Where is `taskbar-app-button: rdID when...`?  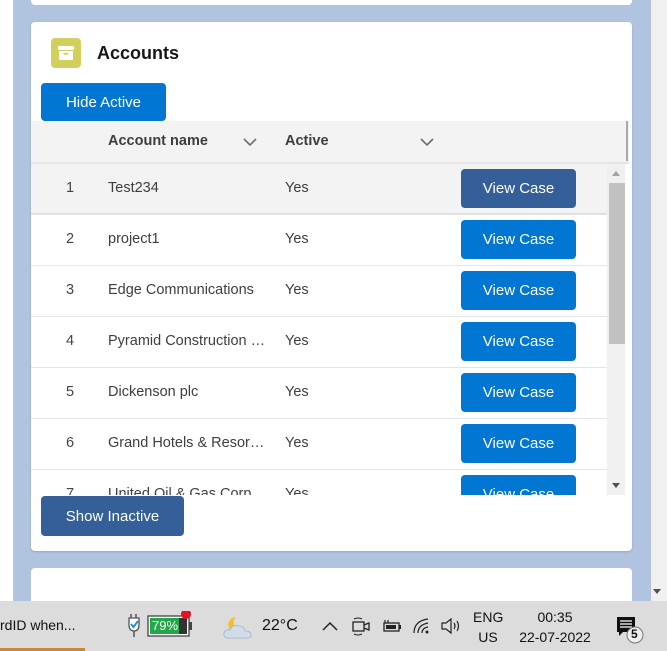
taskbar-app-button: rdID when... is located at coordinates (42, 626).